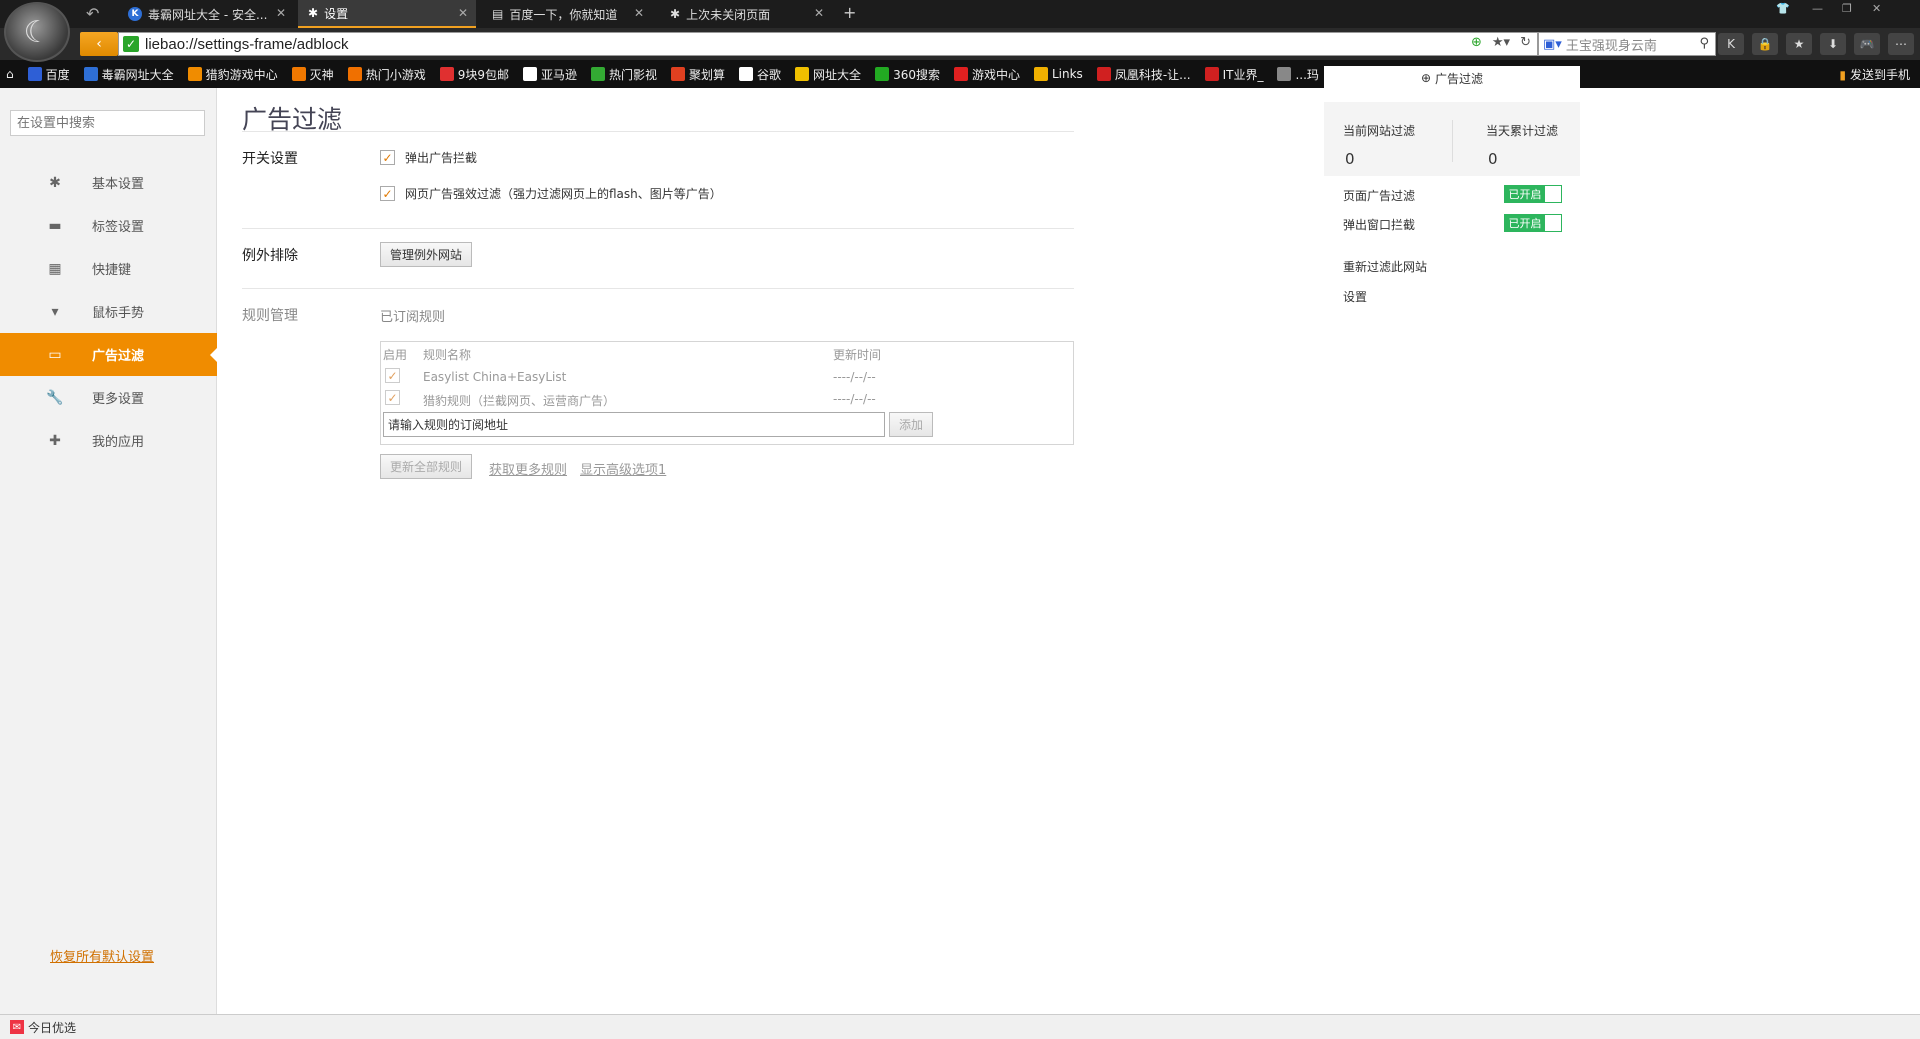 Image resolution: width=1920 pixels, height=1039 pixels. Describe the element at coordinates (10, 74) in the screenshot. I see `home-icon: ⌂` at that location.